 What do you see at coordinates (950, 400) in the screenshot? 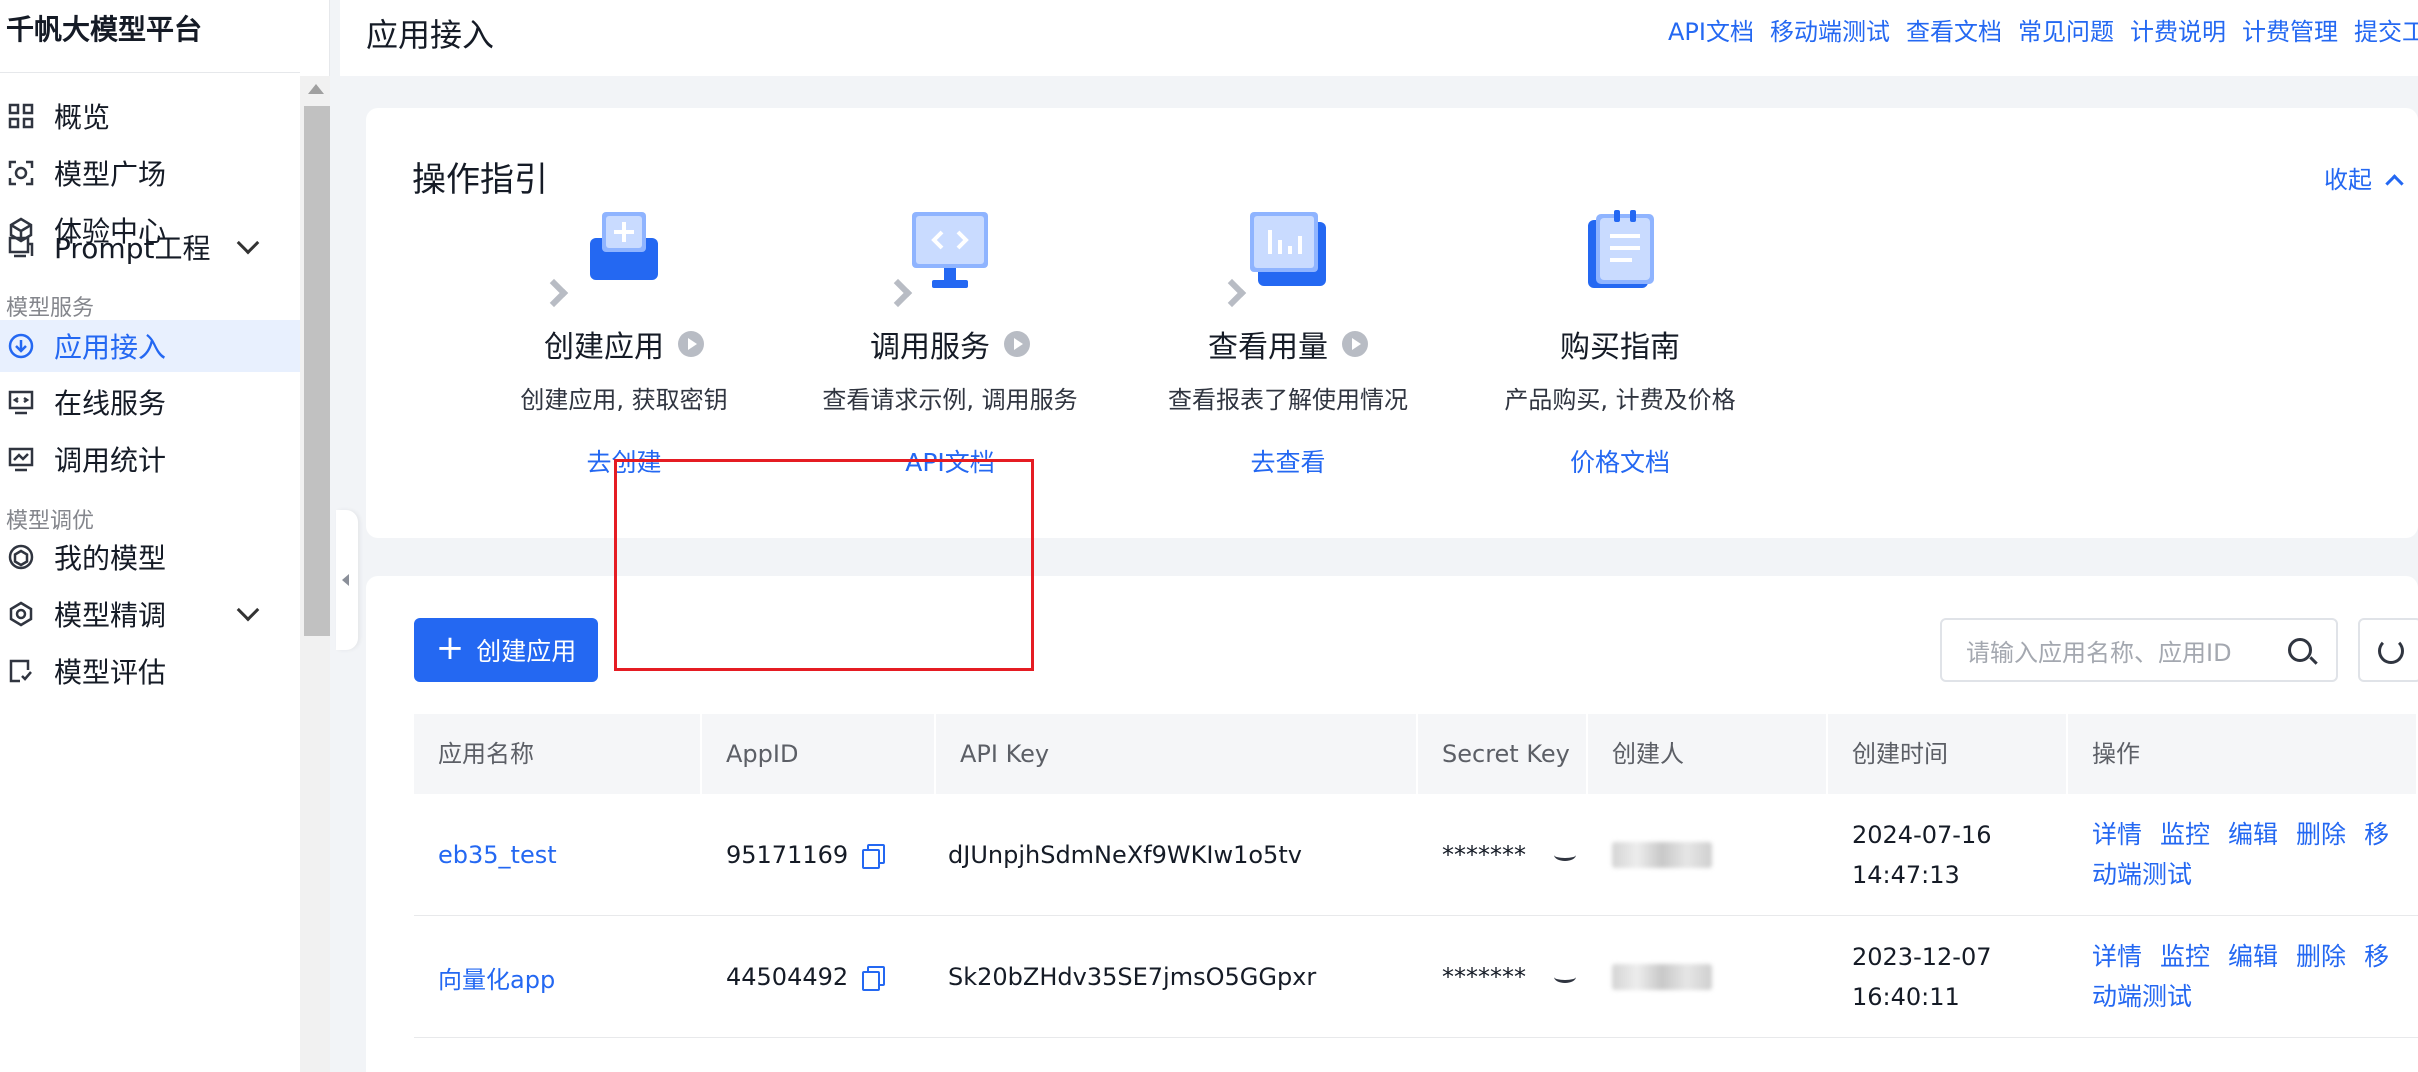
I see `step-desc: 查看请求示例, 调用服务` at bounding box center [950, 400].